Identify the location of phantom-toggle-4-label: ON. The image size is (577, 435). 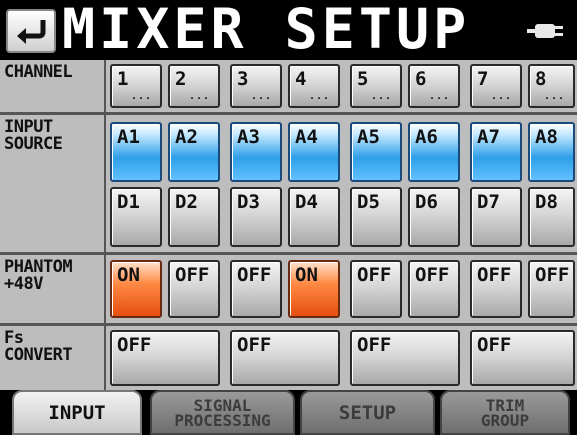
(306, 275).